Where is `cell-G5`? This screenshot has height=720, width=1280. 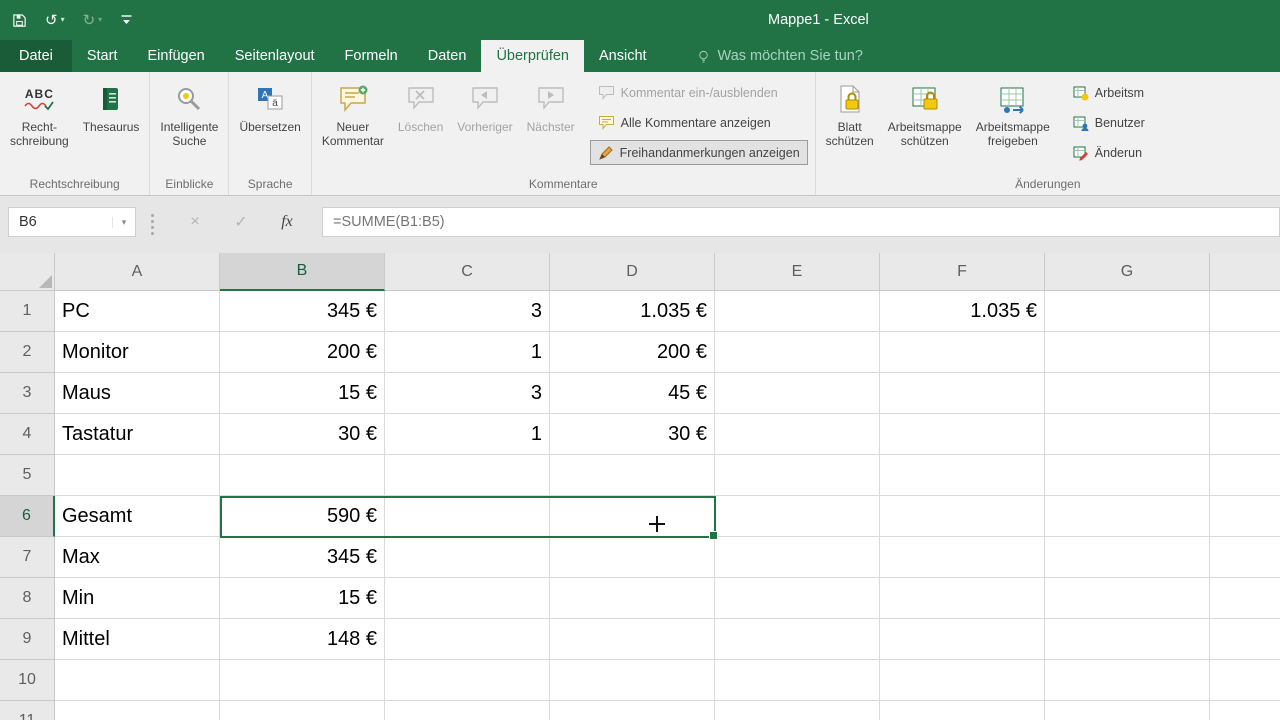 cell-G5 is located at coordinates (1127, 475).